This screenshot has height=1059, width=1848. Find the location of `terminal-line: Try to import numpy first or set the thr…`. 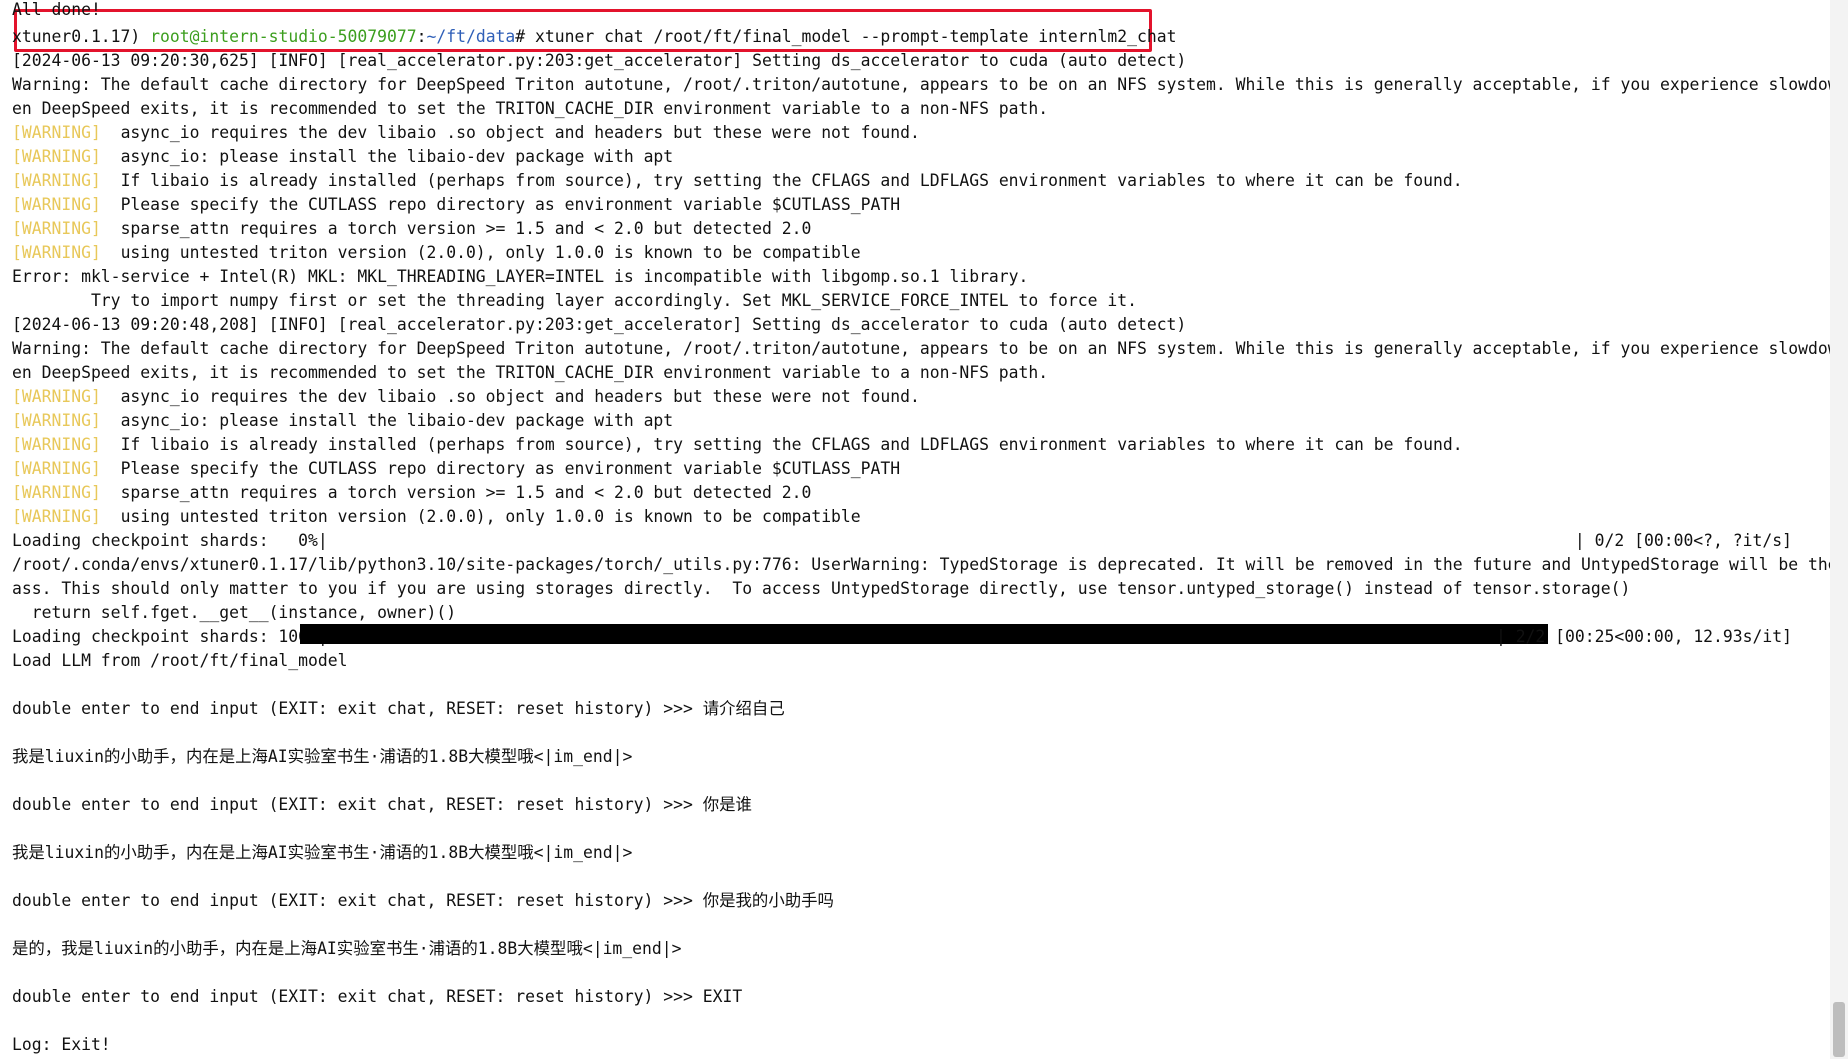

terminal-line: Try to import numpy first or set the thr… is located at coordinates (574, 300).